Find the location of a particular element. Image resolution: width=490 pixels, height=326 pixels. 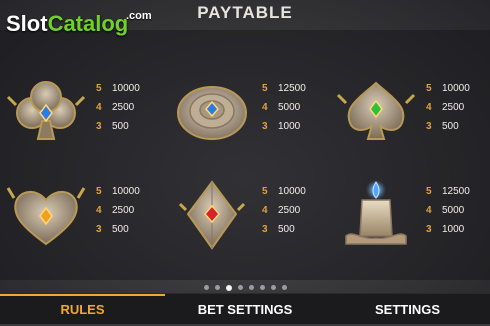

tab-bet-settings: BET SETTINGS is located at coordinates (245, 309).